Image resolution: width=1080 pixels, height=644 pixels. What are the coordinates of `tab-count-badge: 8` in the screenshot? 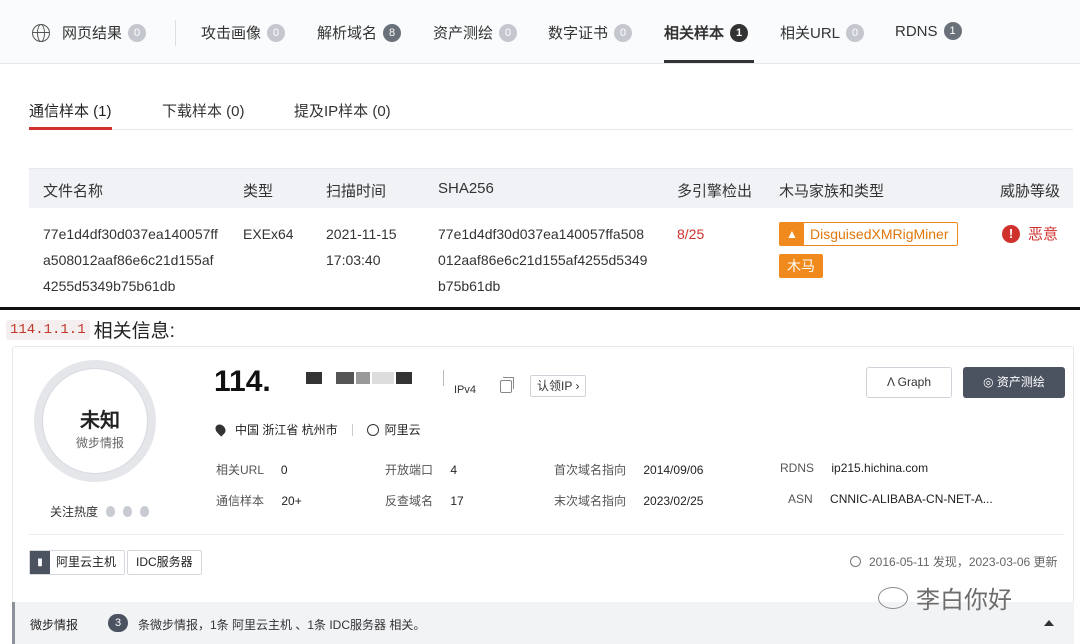 It's located at (392, 32).